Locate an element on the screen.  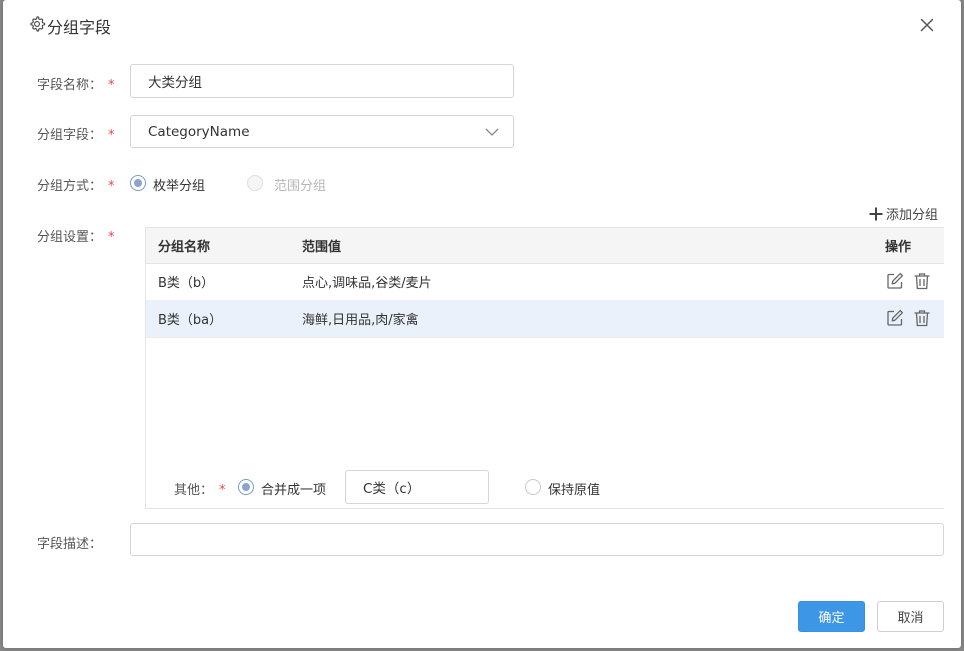
cancel-button: 取消 is located at coordinates (910, 616).